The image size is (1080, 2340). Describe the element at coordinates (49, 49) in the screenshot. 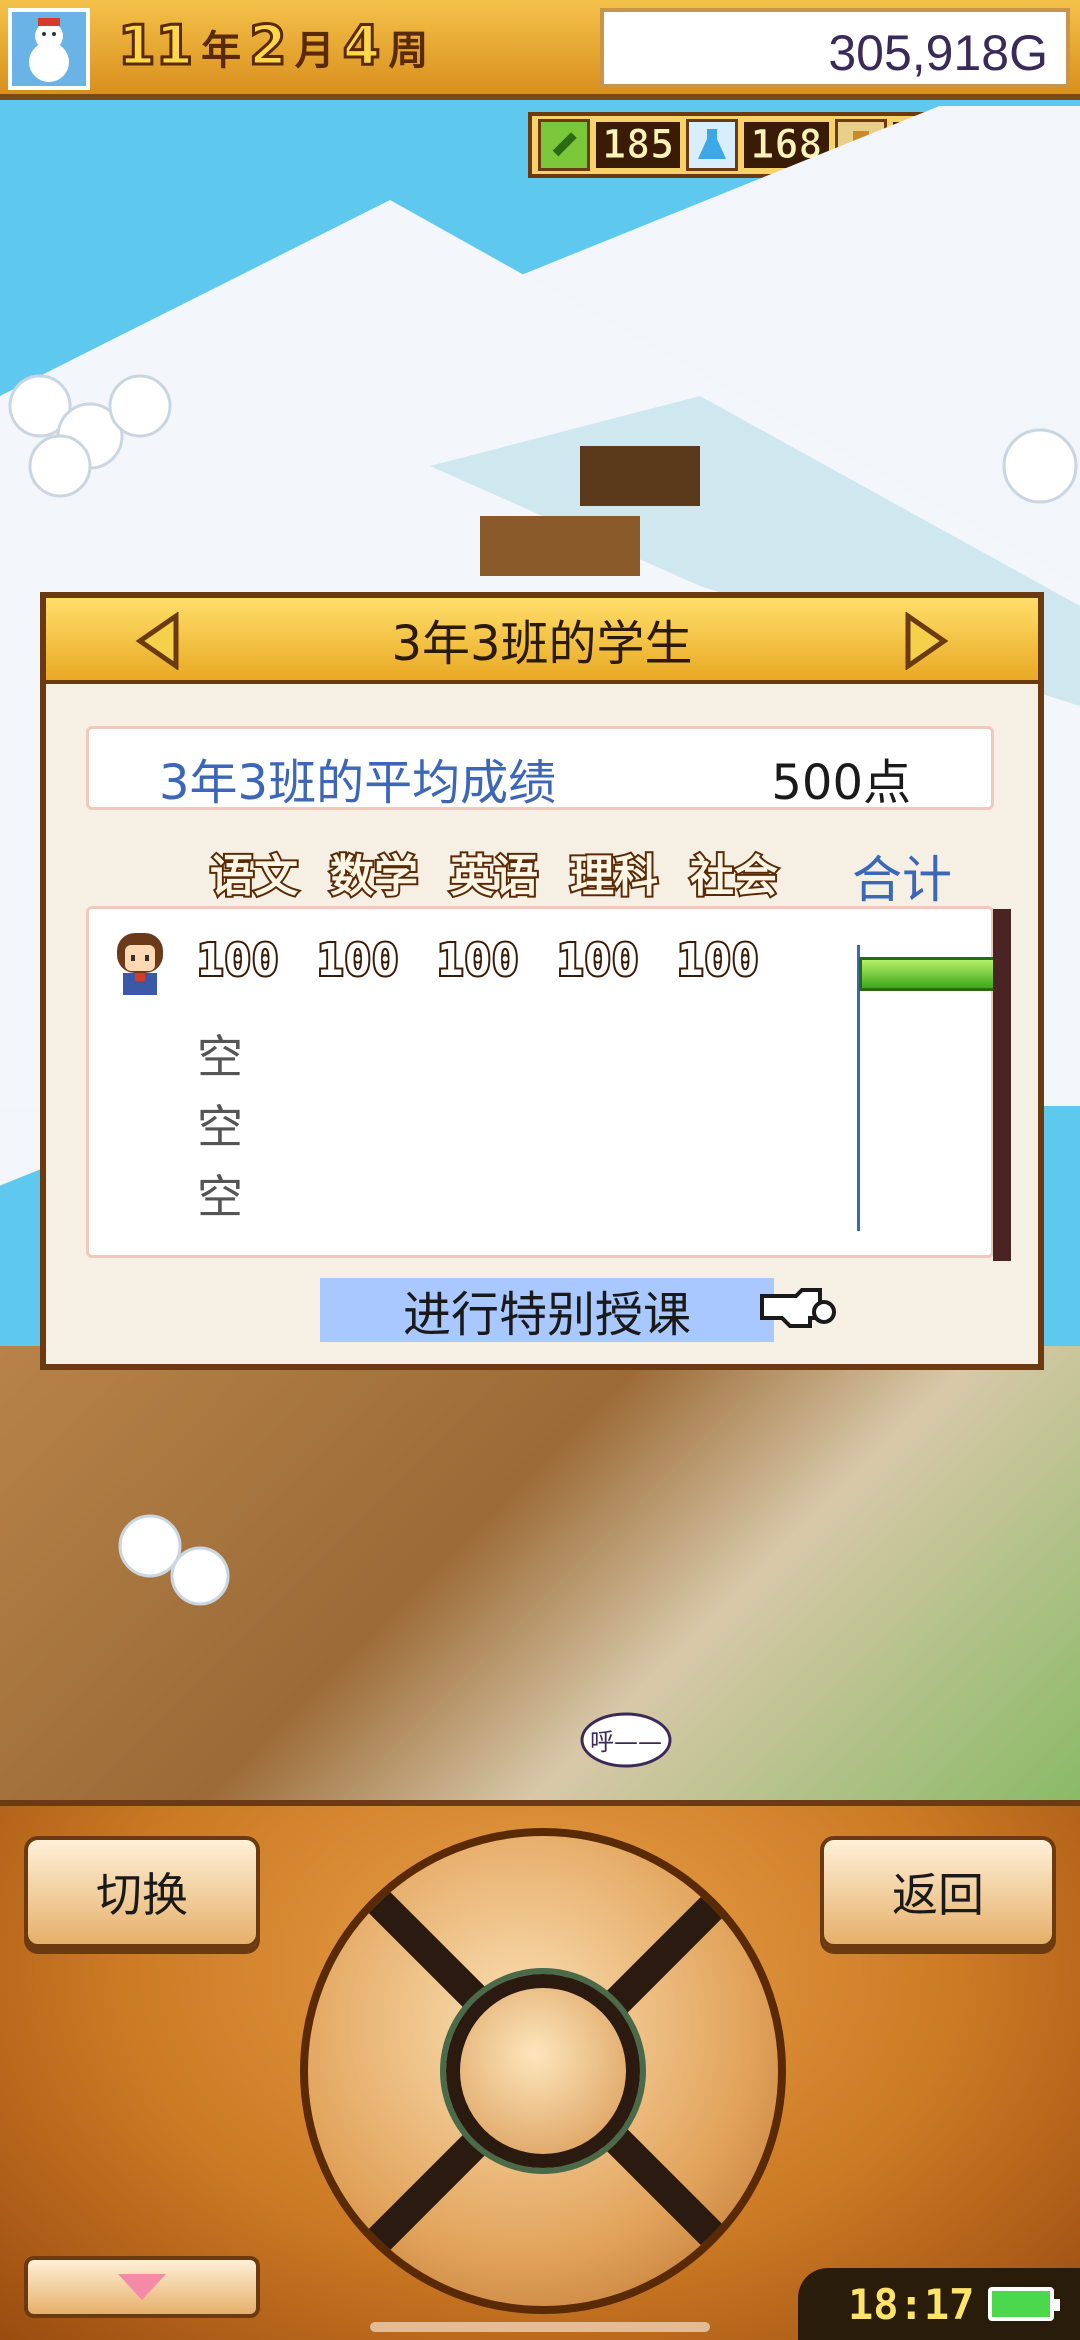

I see `snowman-season-icon` at that location.